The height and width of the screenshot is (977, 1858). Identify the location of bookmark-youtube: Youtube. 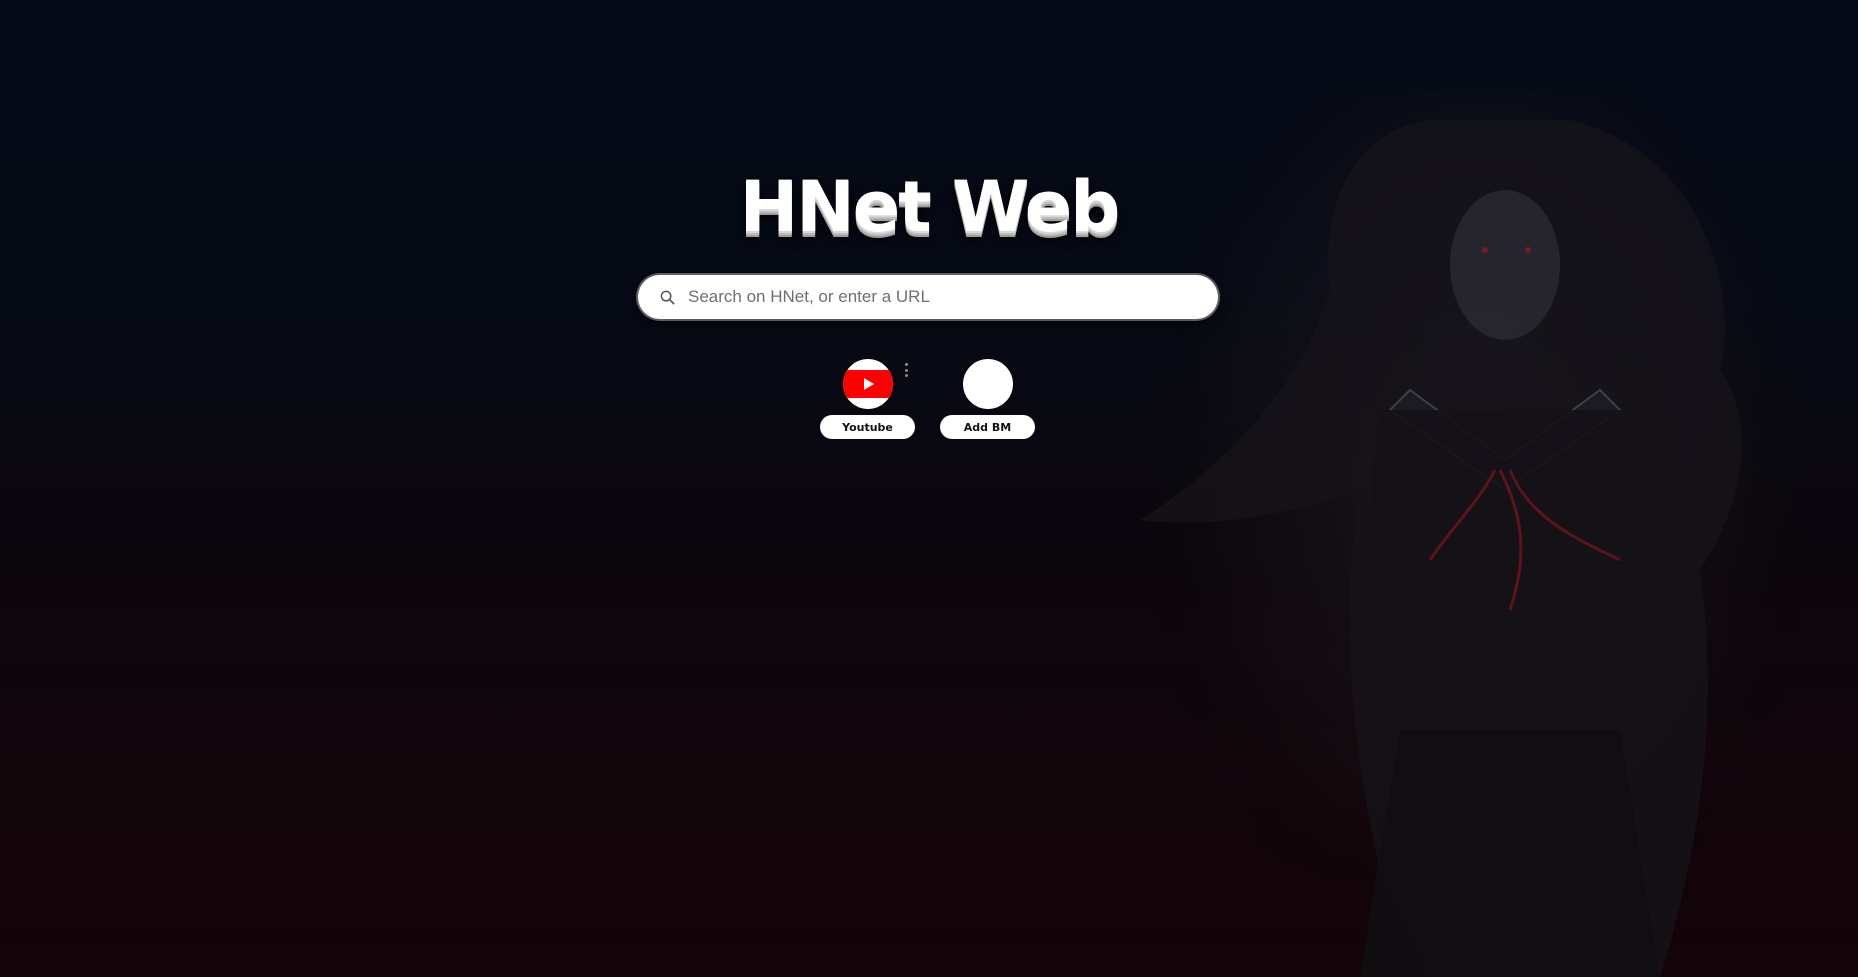
(867, 399).